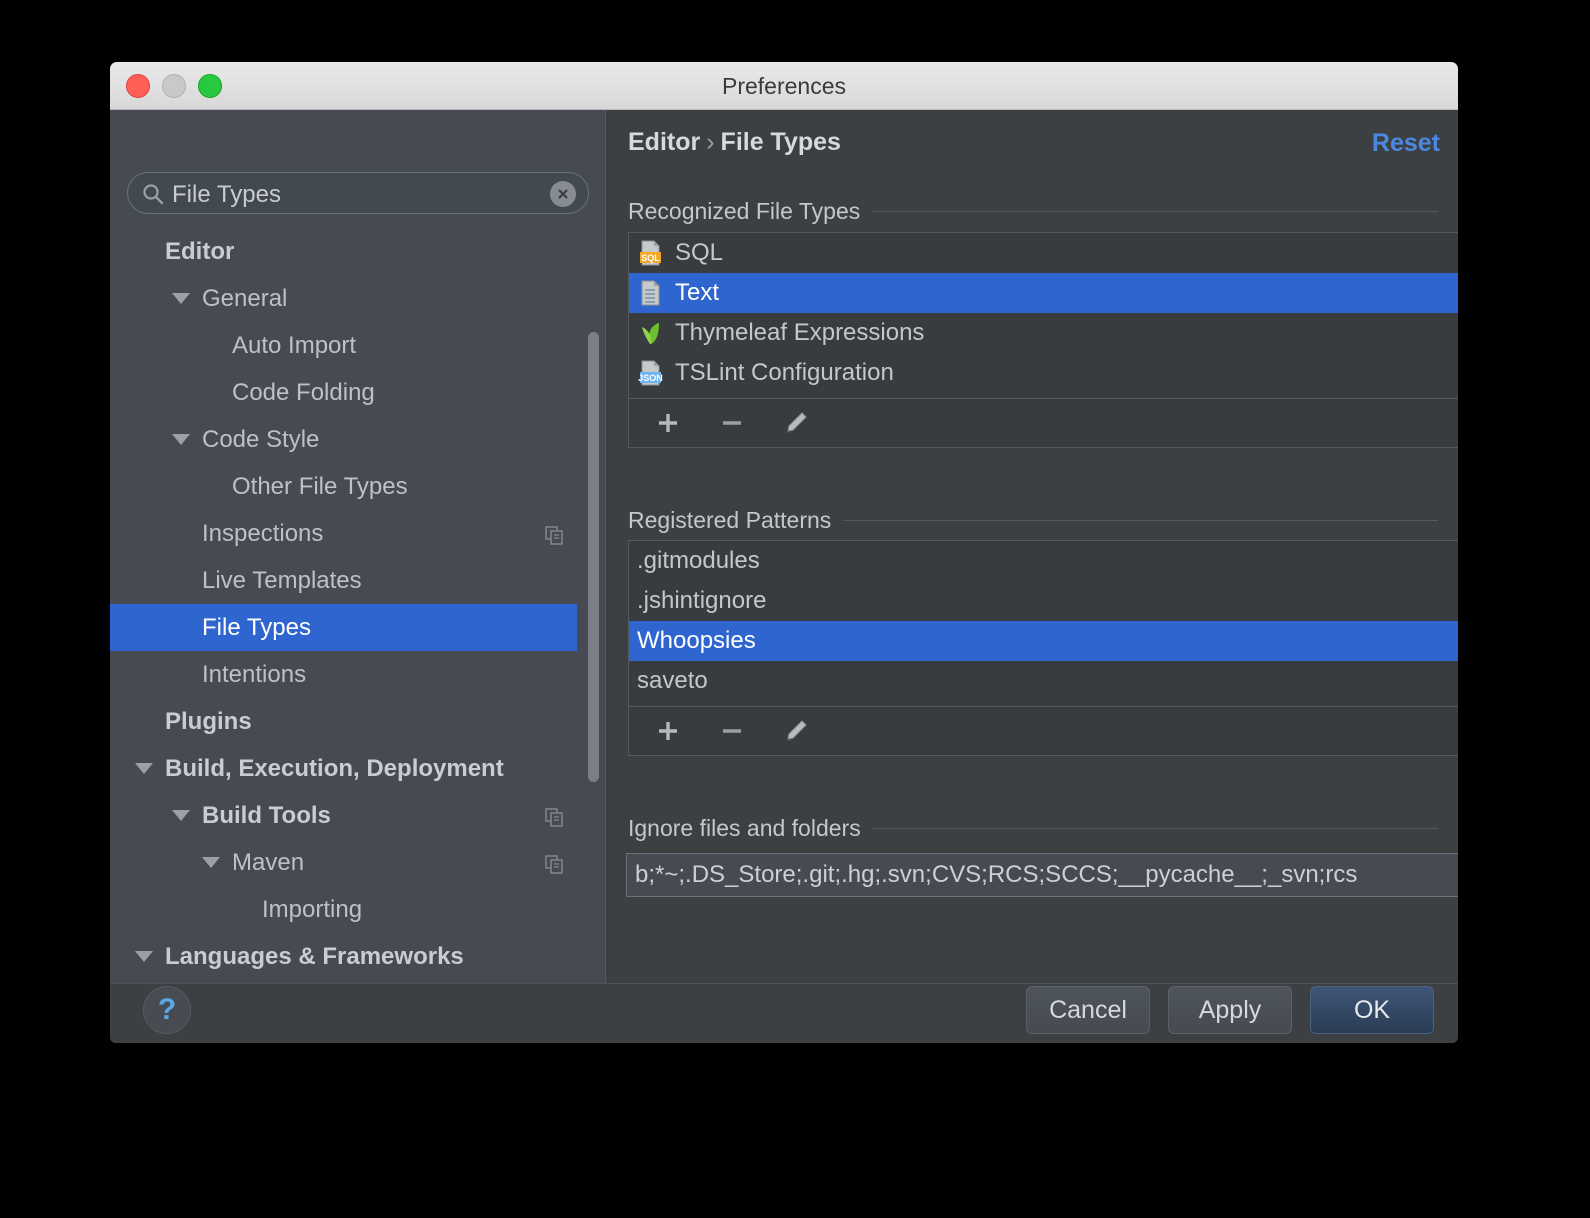 The image size is (1590, 1218). I want to click on file-type-row: JSON TSLint Configuration, so click(1043, 373).